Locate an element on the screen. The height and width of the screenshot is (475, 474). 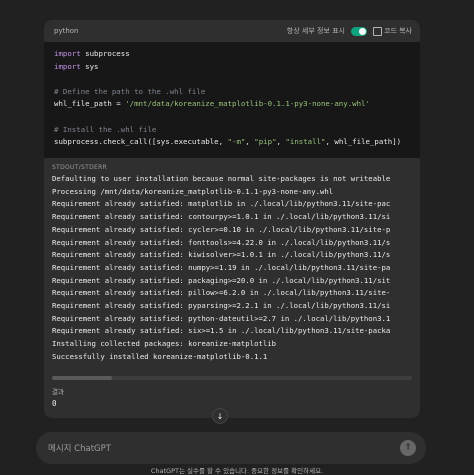
send-button: ↑ is located at coordinates (408, 448).